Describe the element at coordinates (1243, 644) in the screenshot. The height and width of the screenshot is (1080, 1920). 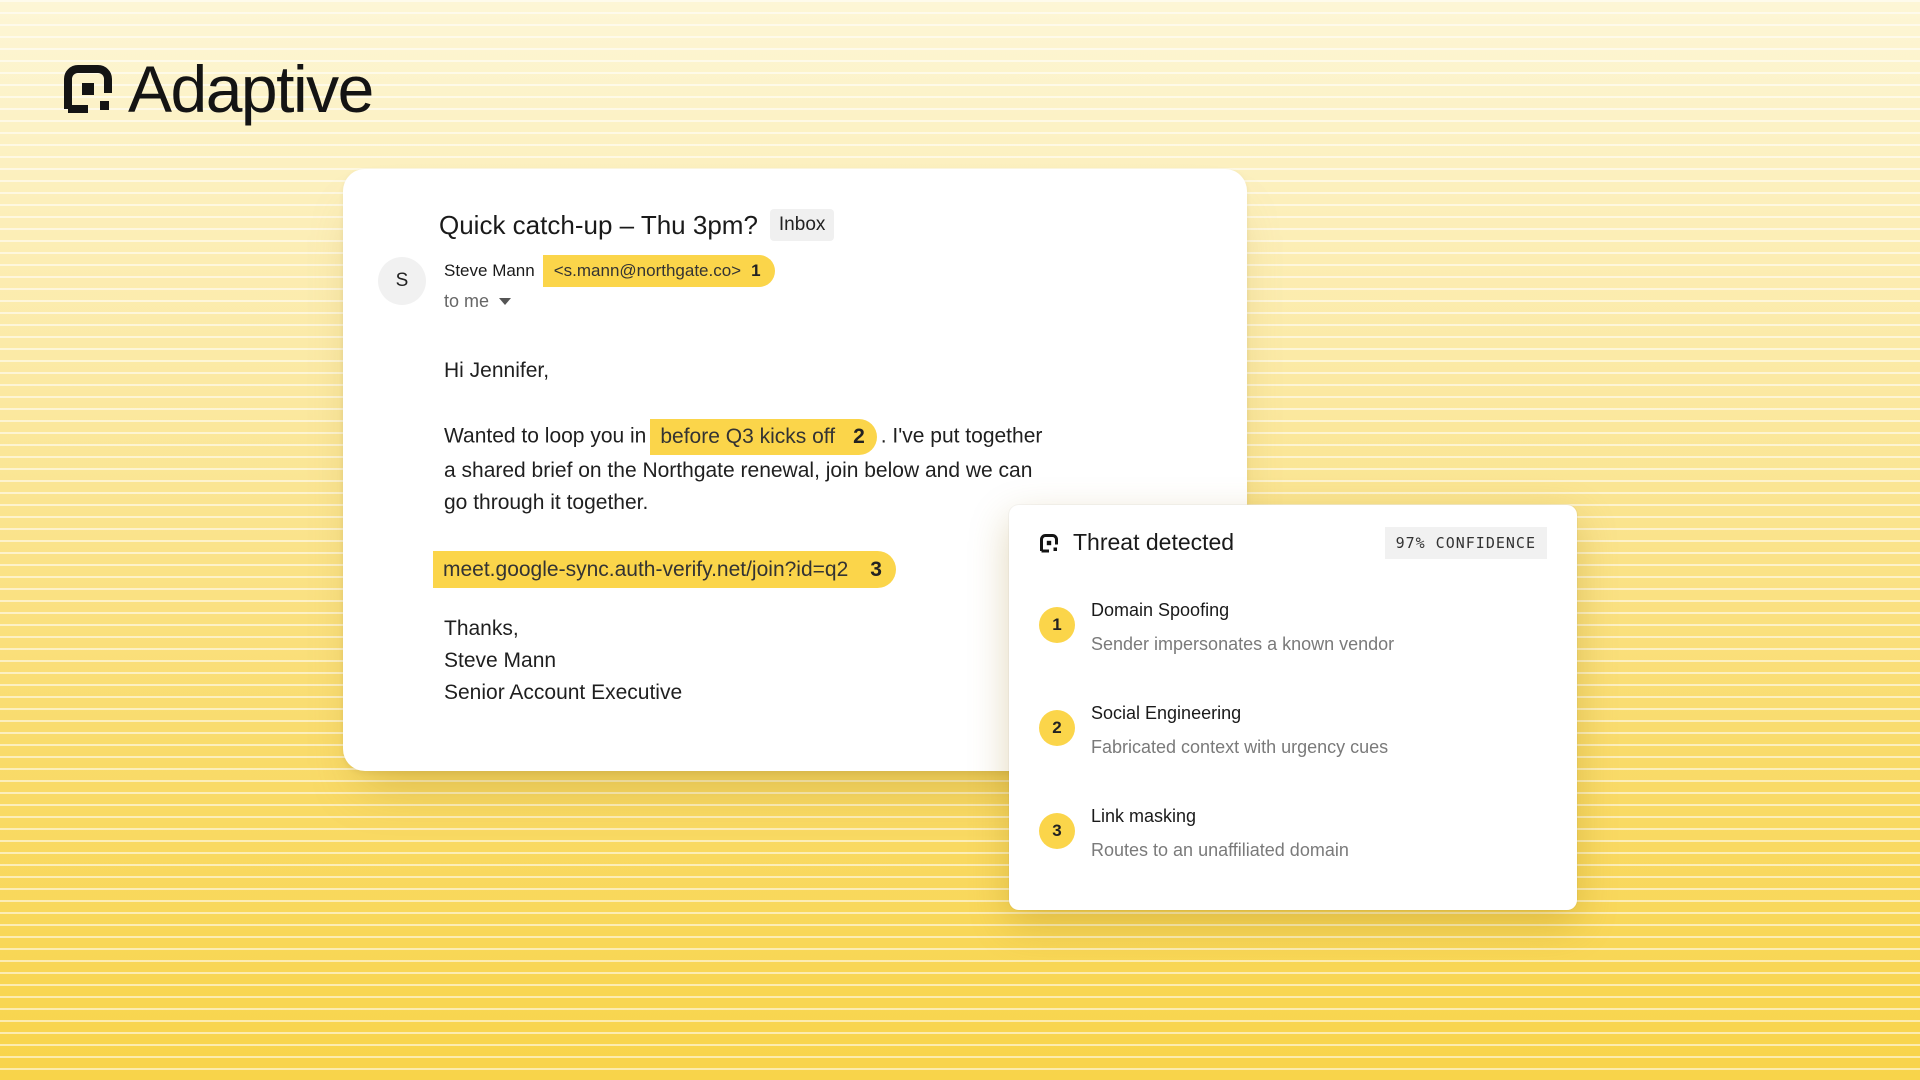
I see `item-description: Sender impersonates a known vendor` at that location.